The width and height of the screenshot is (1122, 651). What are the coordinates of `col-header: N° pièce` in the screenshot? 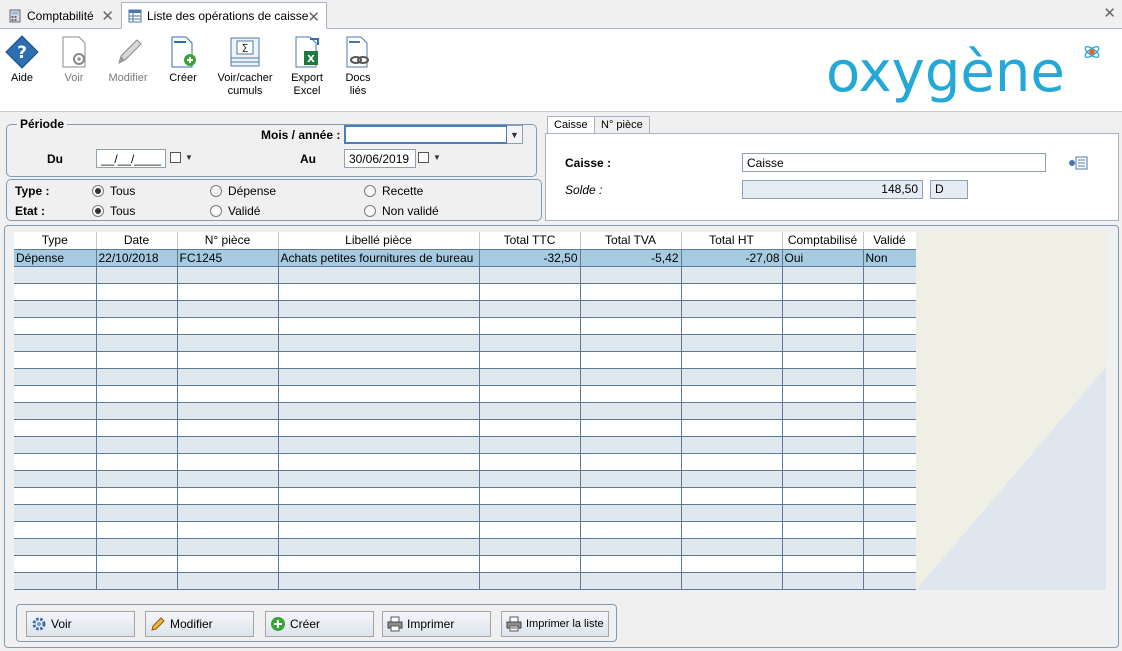 It's located at (228, 241).